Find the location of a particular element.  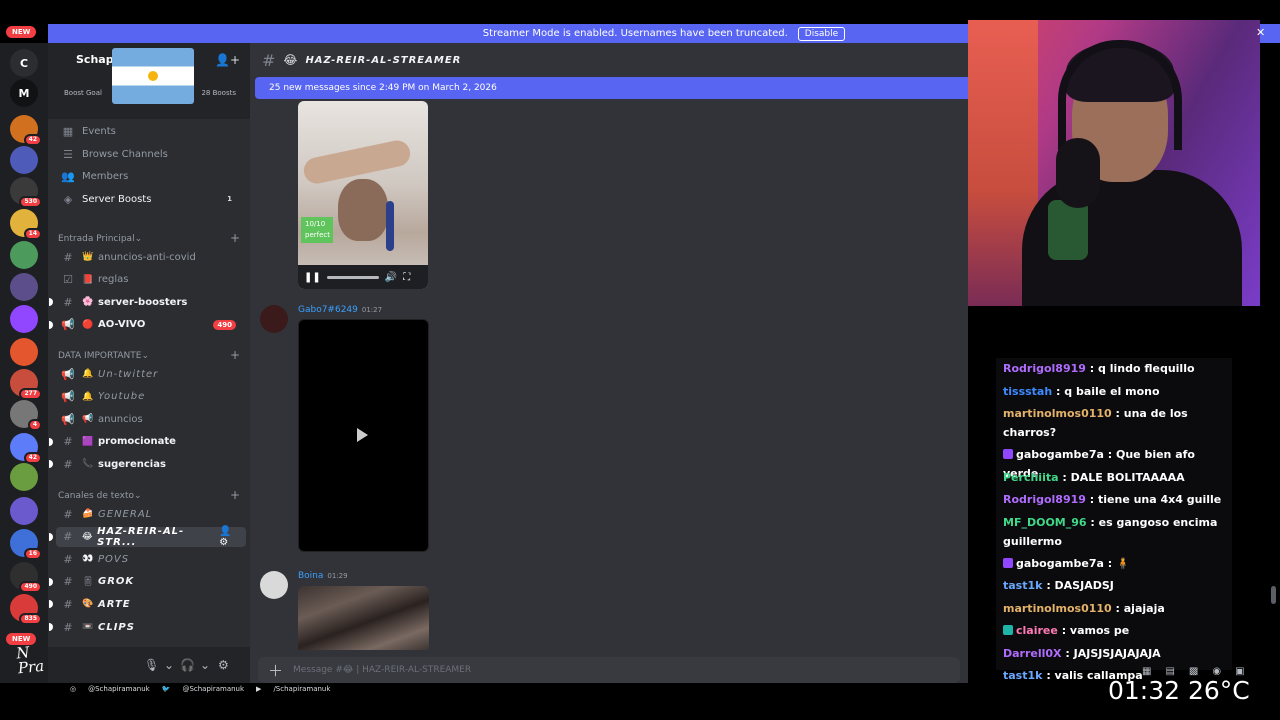

sidebar-item-members: 👥 Members is located at coordinates (151, 176).